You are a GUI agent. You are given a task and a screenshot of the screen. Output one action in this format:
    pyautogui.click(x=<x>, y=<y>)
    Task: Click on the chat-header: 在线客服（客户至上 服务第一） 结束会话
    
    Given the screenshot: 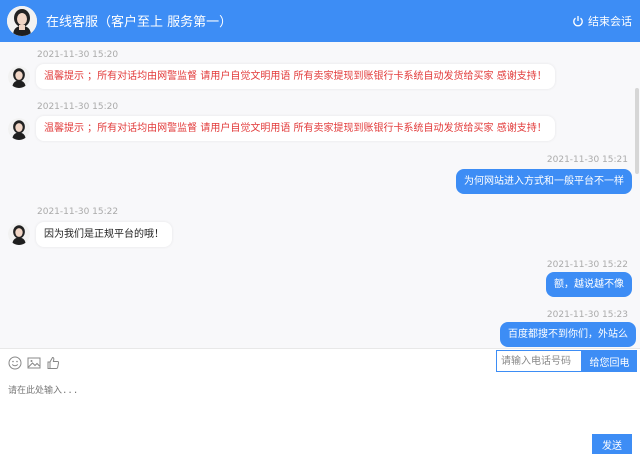 What is the action you would take?
    pyautogui.click(x=320, y=21)
    